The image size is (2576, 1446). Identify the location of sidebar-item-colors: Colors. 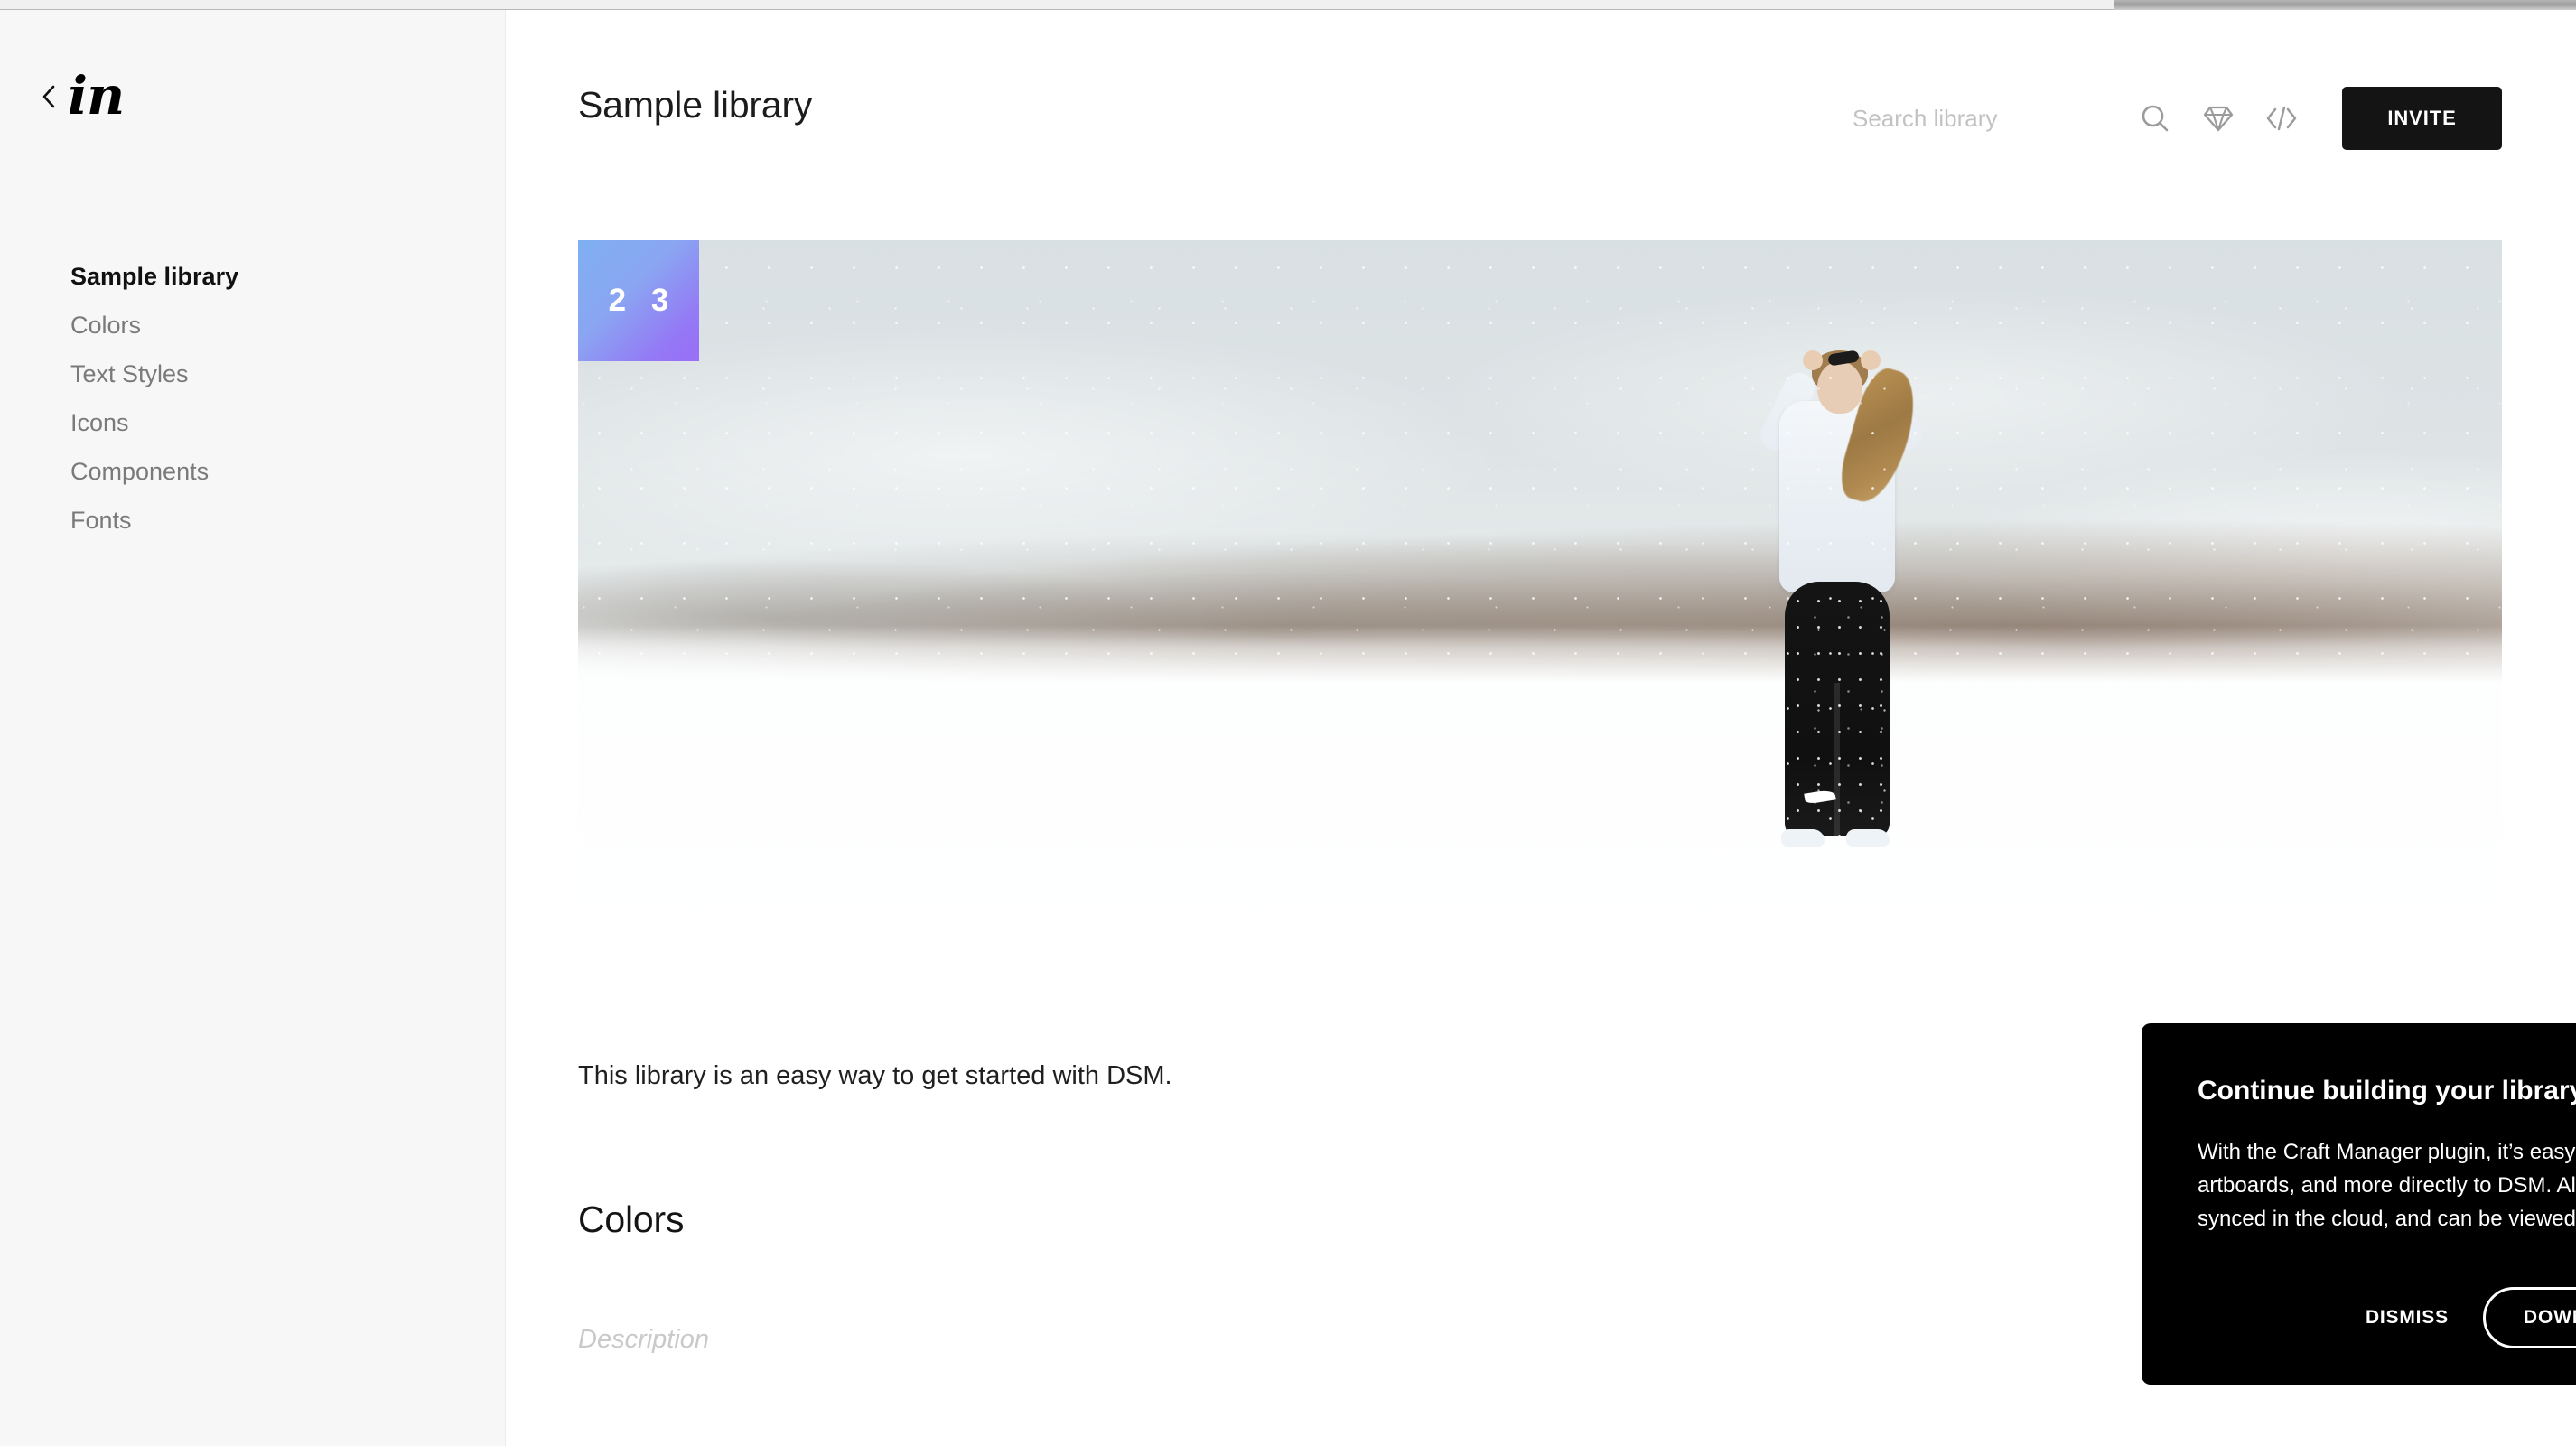
(269, 325).